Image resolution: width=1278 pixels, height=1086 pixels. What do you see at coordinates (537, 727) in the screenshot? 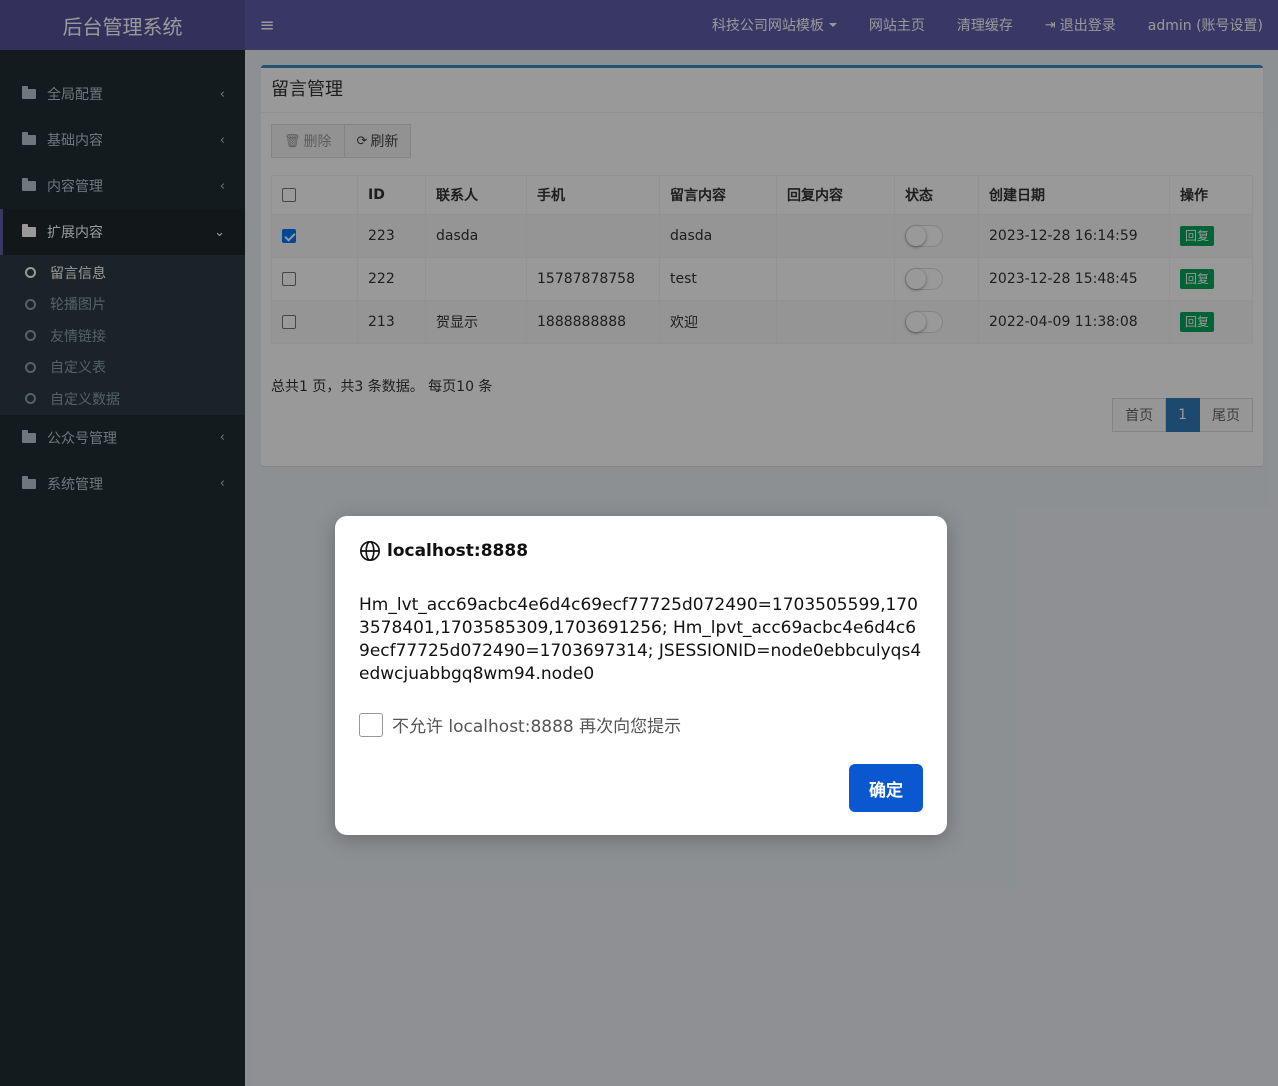
I see `suppress-label: 不允许 localhost:8888 再次向您提示` at bounding box center [537, 727].